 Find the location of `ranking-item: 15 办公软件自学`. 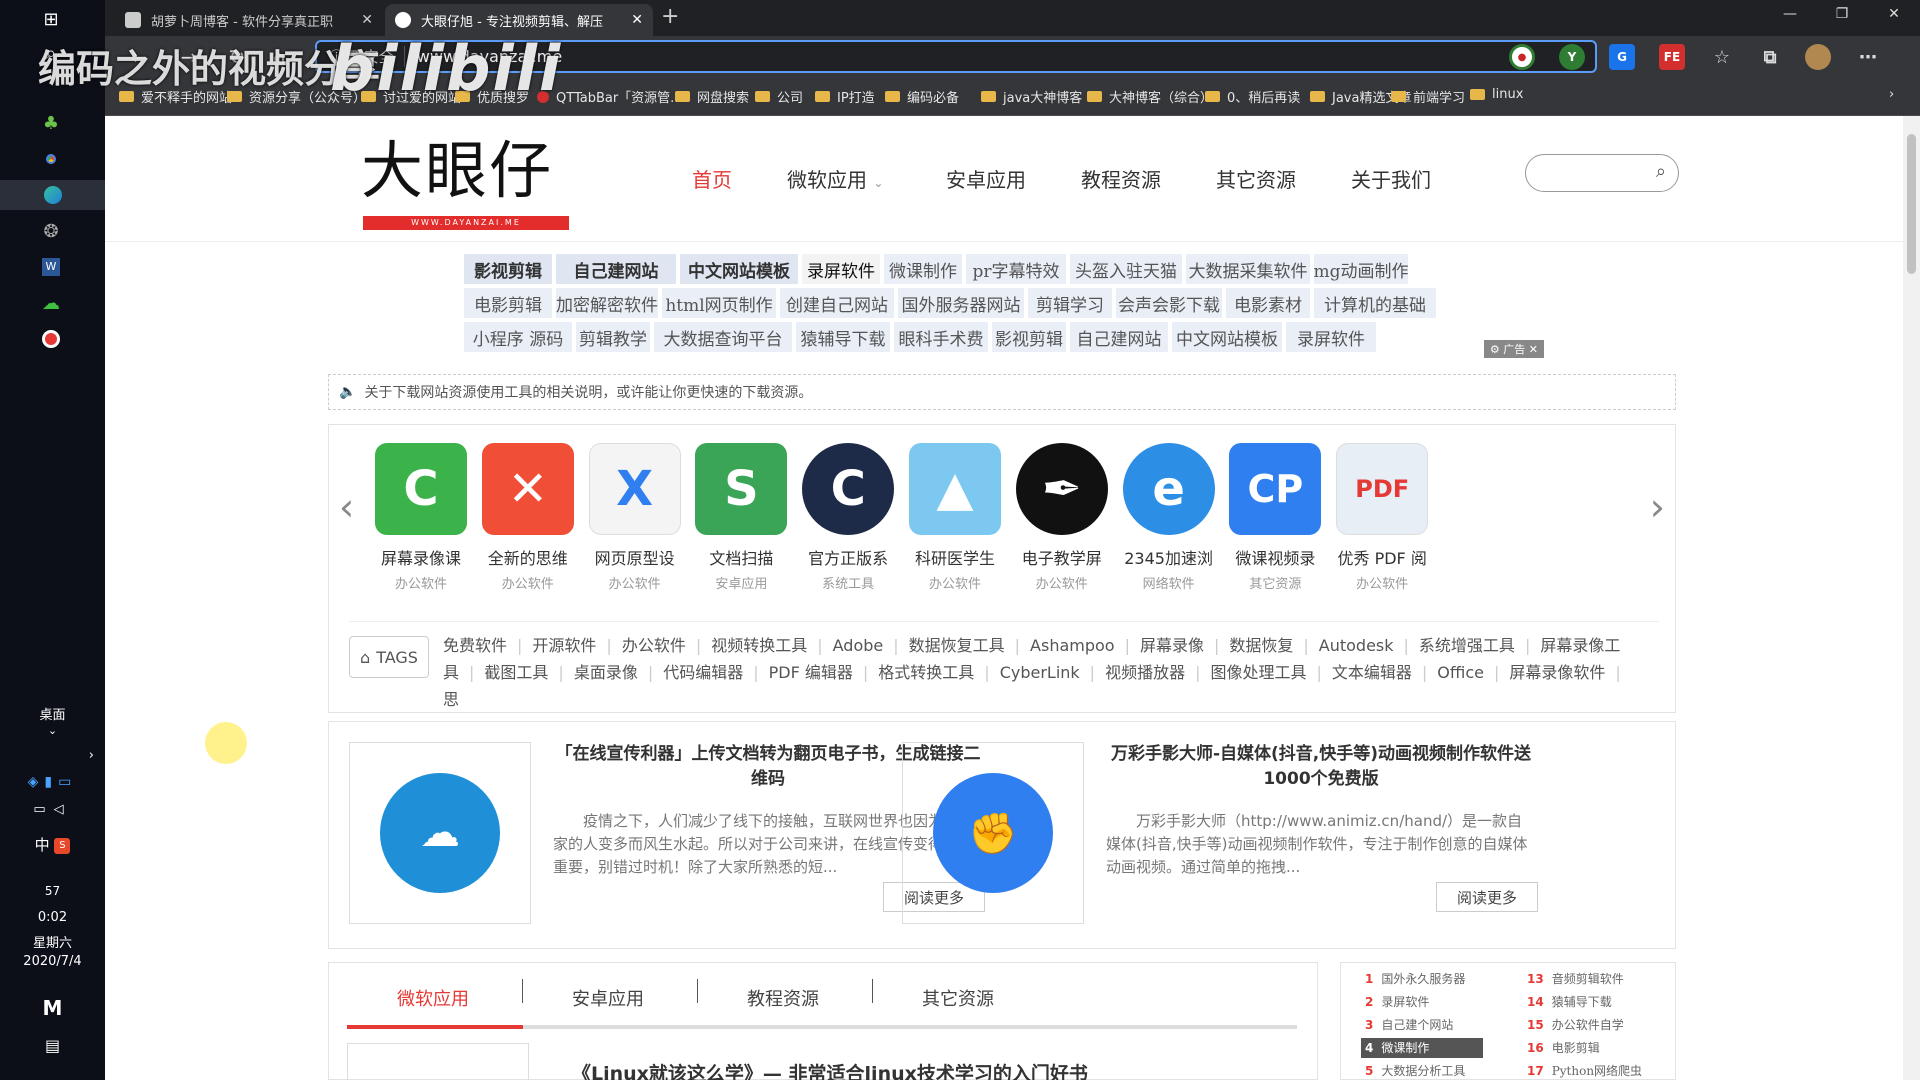

ranking-item: 15 办公软件自学 is located at coordinates (1575, 1025).